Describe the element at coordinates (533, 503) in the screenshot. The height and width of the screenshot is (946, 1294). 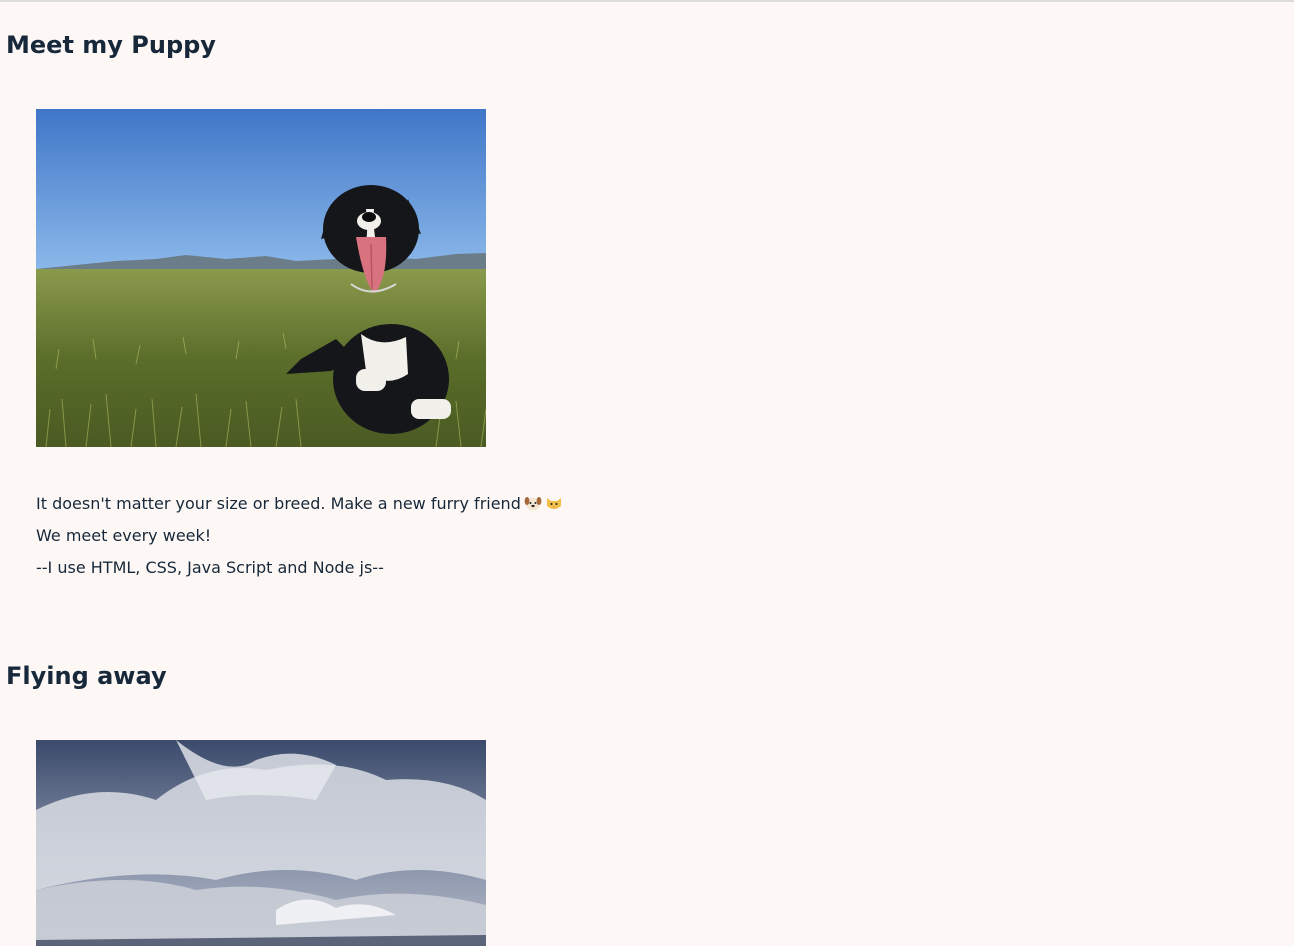
I see `dog-face-icon` at that location.